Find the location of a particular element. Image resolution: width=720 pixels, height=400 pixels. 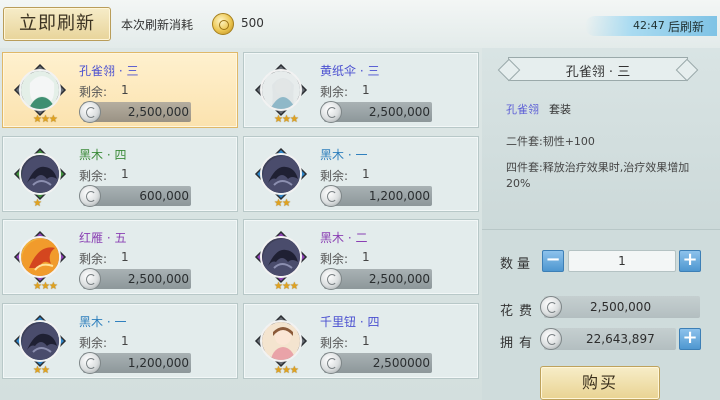

refresh-now-button: 立即刷新 is located at coordinates (57, 24).